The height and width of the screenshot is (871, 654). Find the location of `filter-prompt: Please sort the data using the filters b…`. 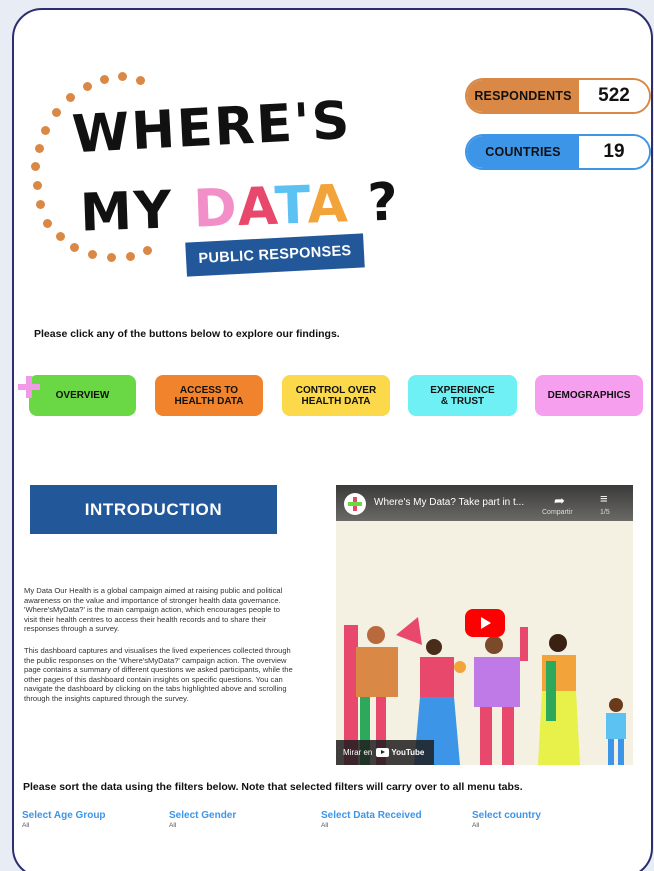

filter-prompt: Please sort the data using the filters b… is located at coordinates (273, 787).